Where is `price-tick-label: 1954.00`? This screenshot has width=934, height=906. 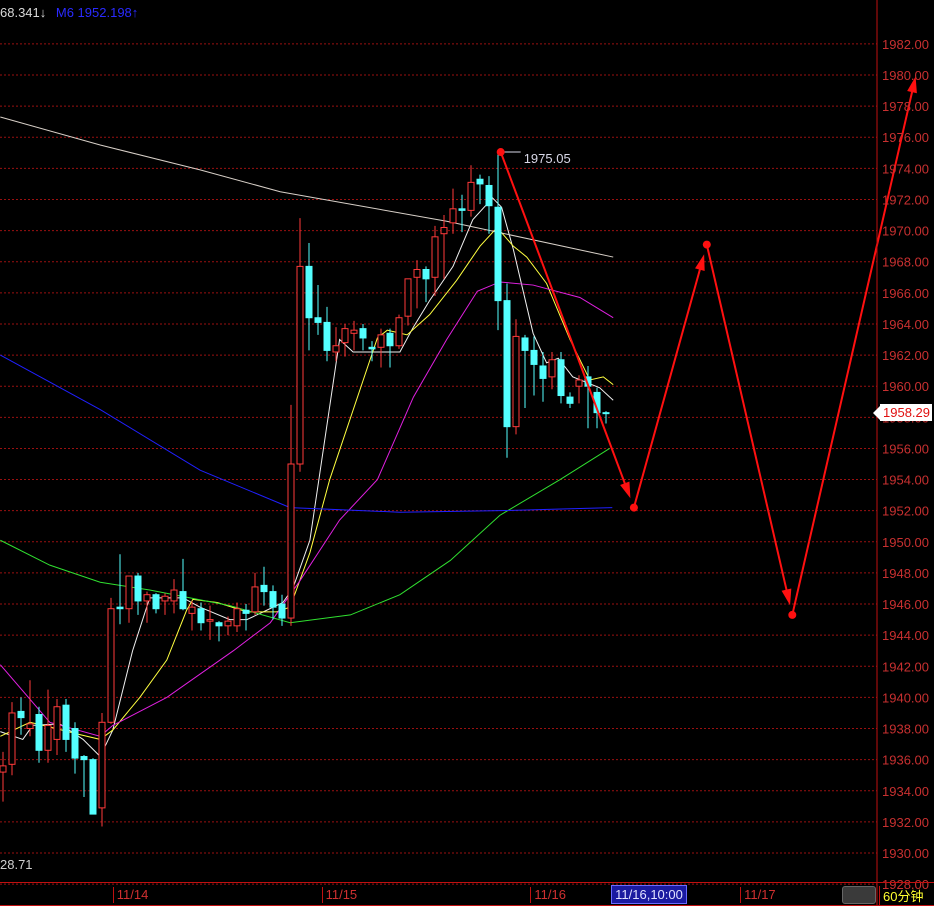 price-tick-label: 1954.00 is located at coordinates (905, 480).